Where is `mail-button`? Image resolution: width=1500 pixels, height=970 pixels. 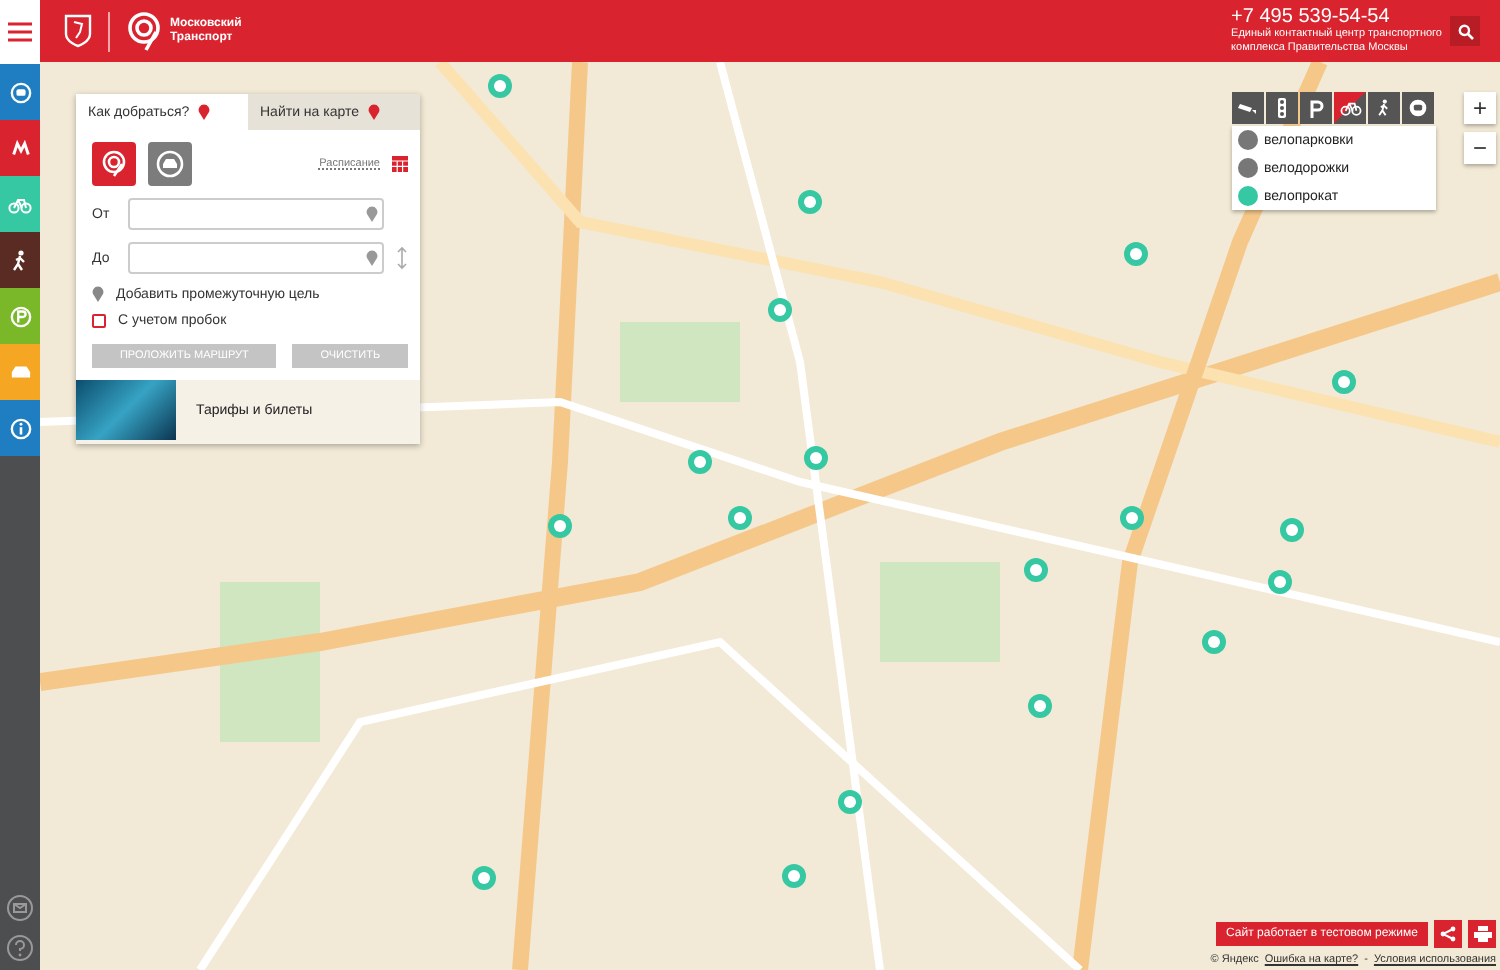 mail-button is located at coordinates (20, 908).